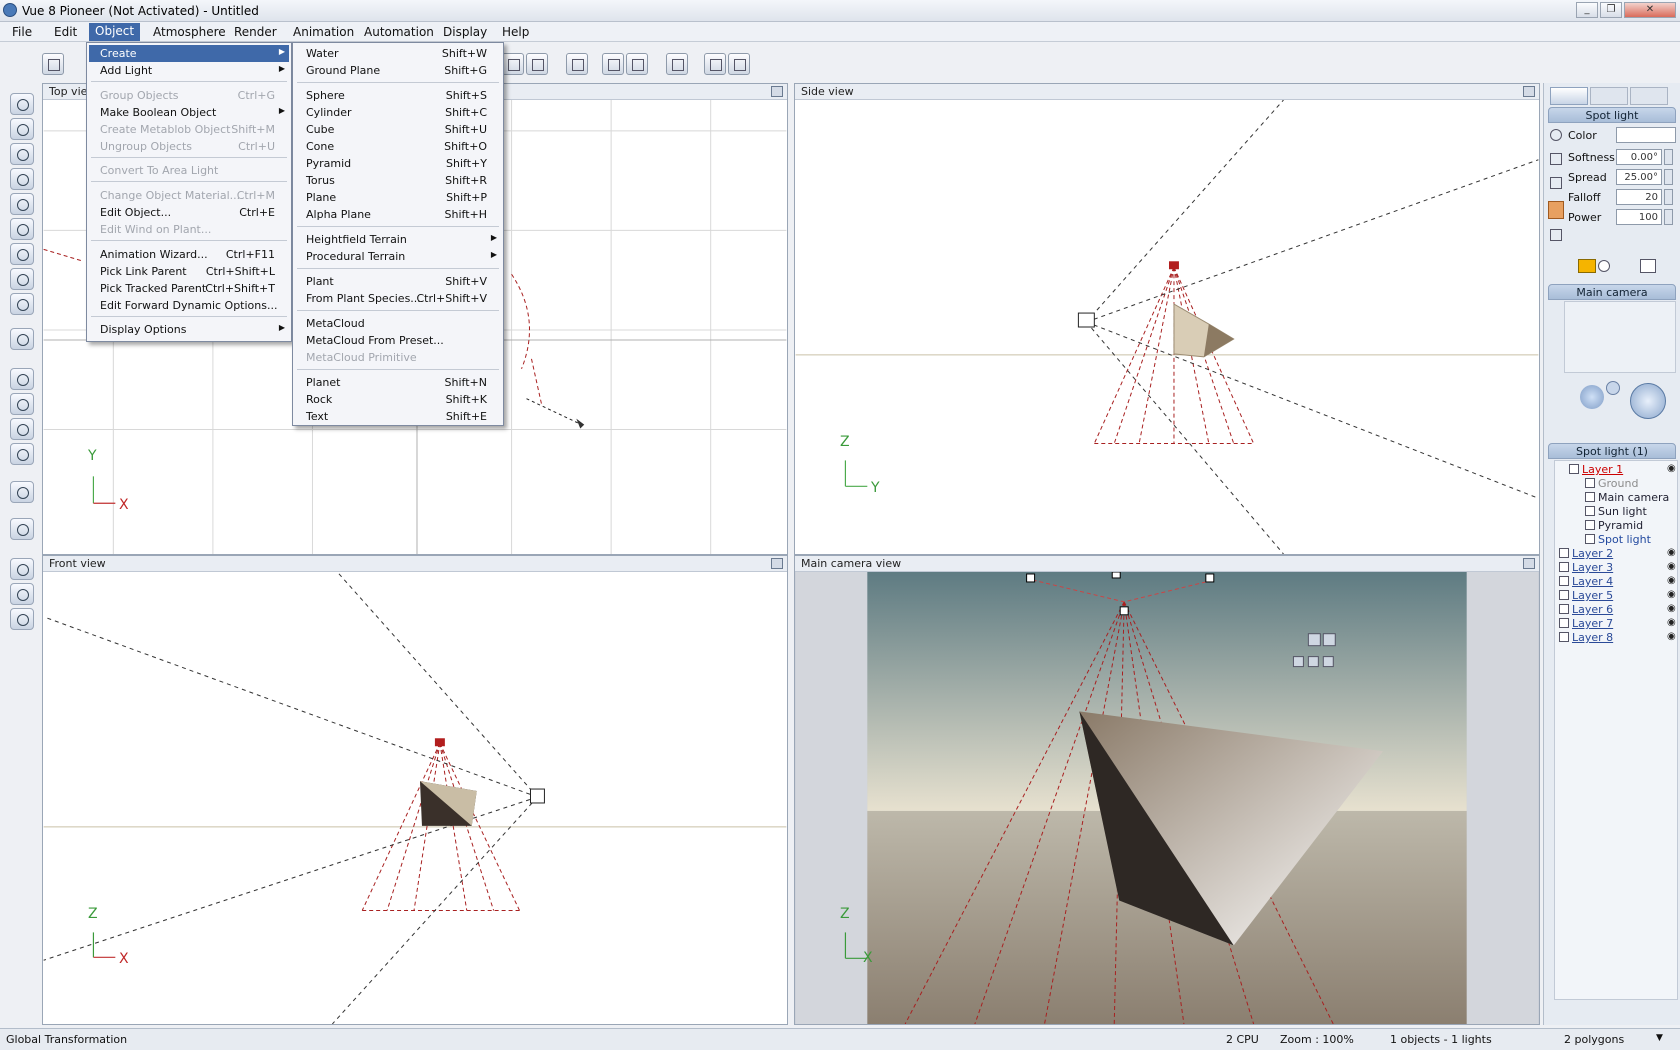 This screenshot has height=1050, width=1680. What do you see at coordinates (1592, 397) in the screenshot?
I see `pan-control-icon` at bounding box center [1592, 397].